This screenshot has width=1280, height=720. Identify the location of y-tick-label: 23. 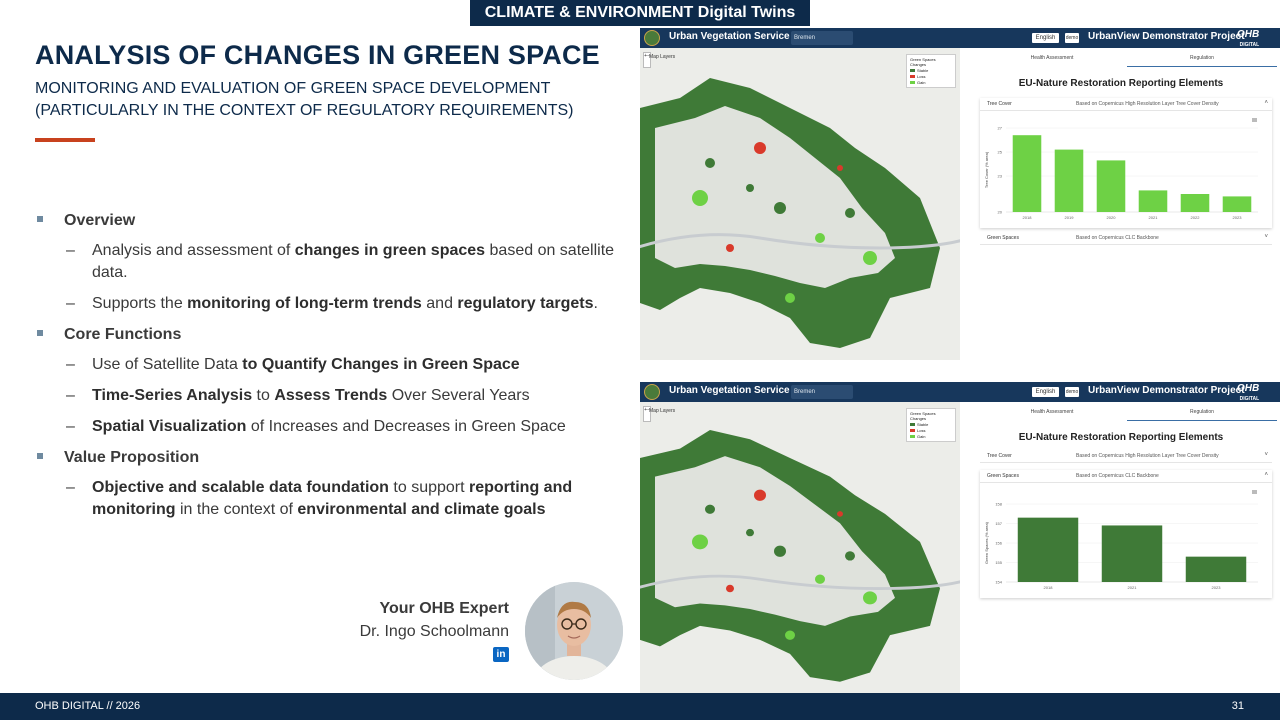
(1000, 176).